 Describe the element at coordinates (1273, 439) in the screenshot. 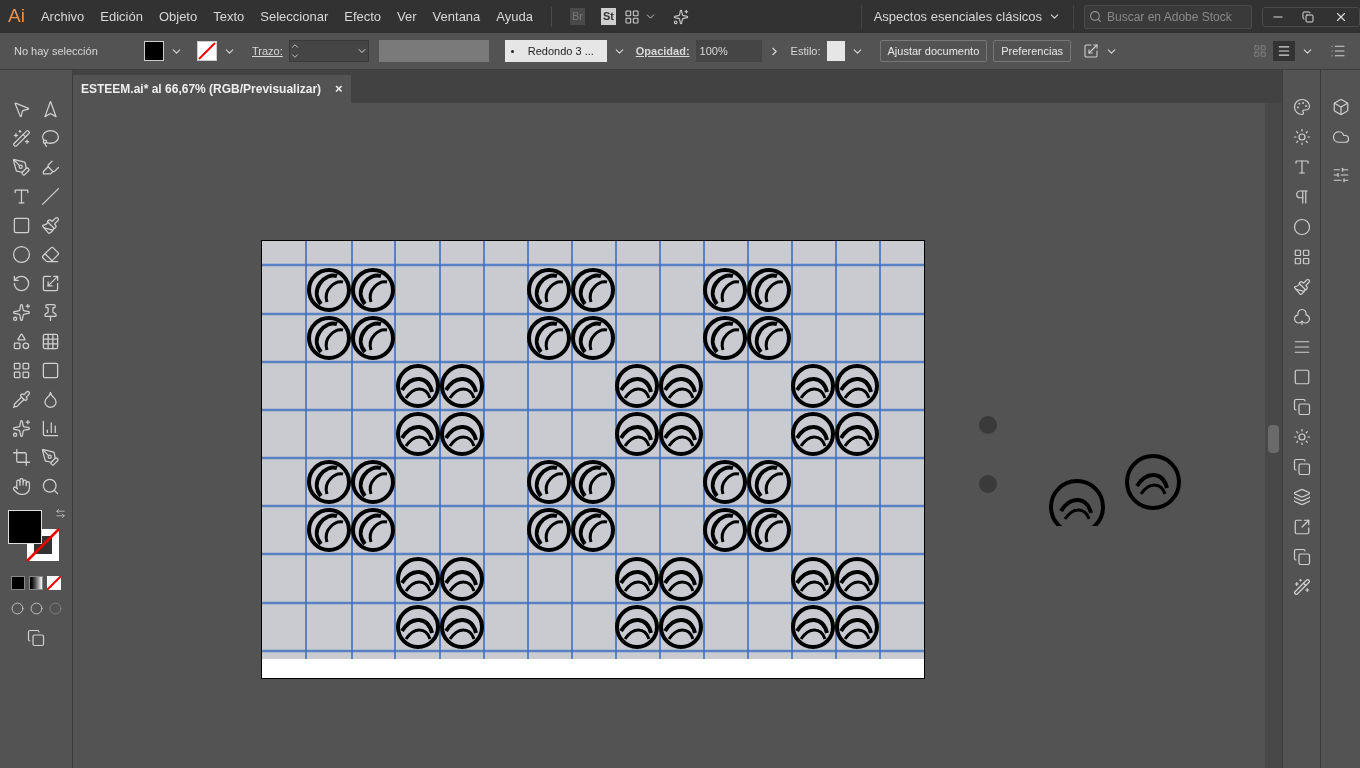

I see `scroll-thumb` at that location.